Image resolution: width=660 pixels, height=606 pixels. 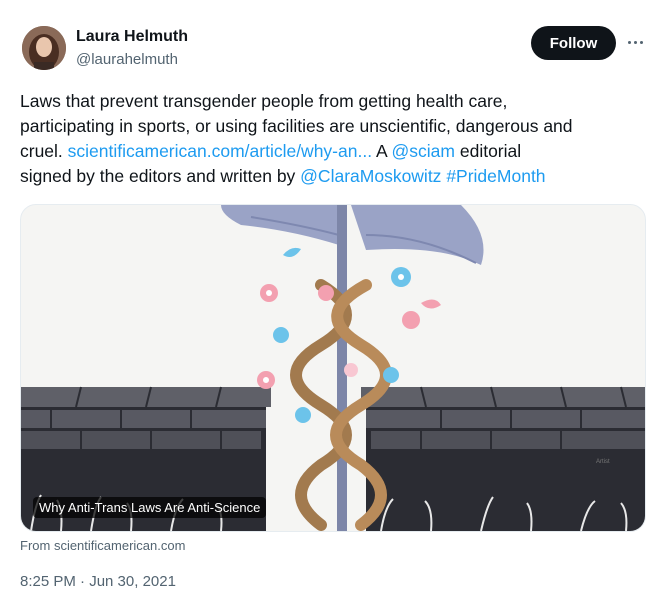 What do you see at coordinates (423, 151) in the screenshot?
I see `mention-sciam: @sciam` at bounding box center [423, 151].